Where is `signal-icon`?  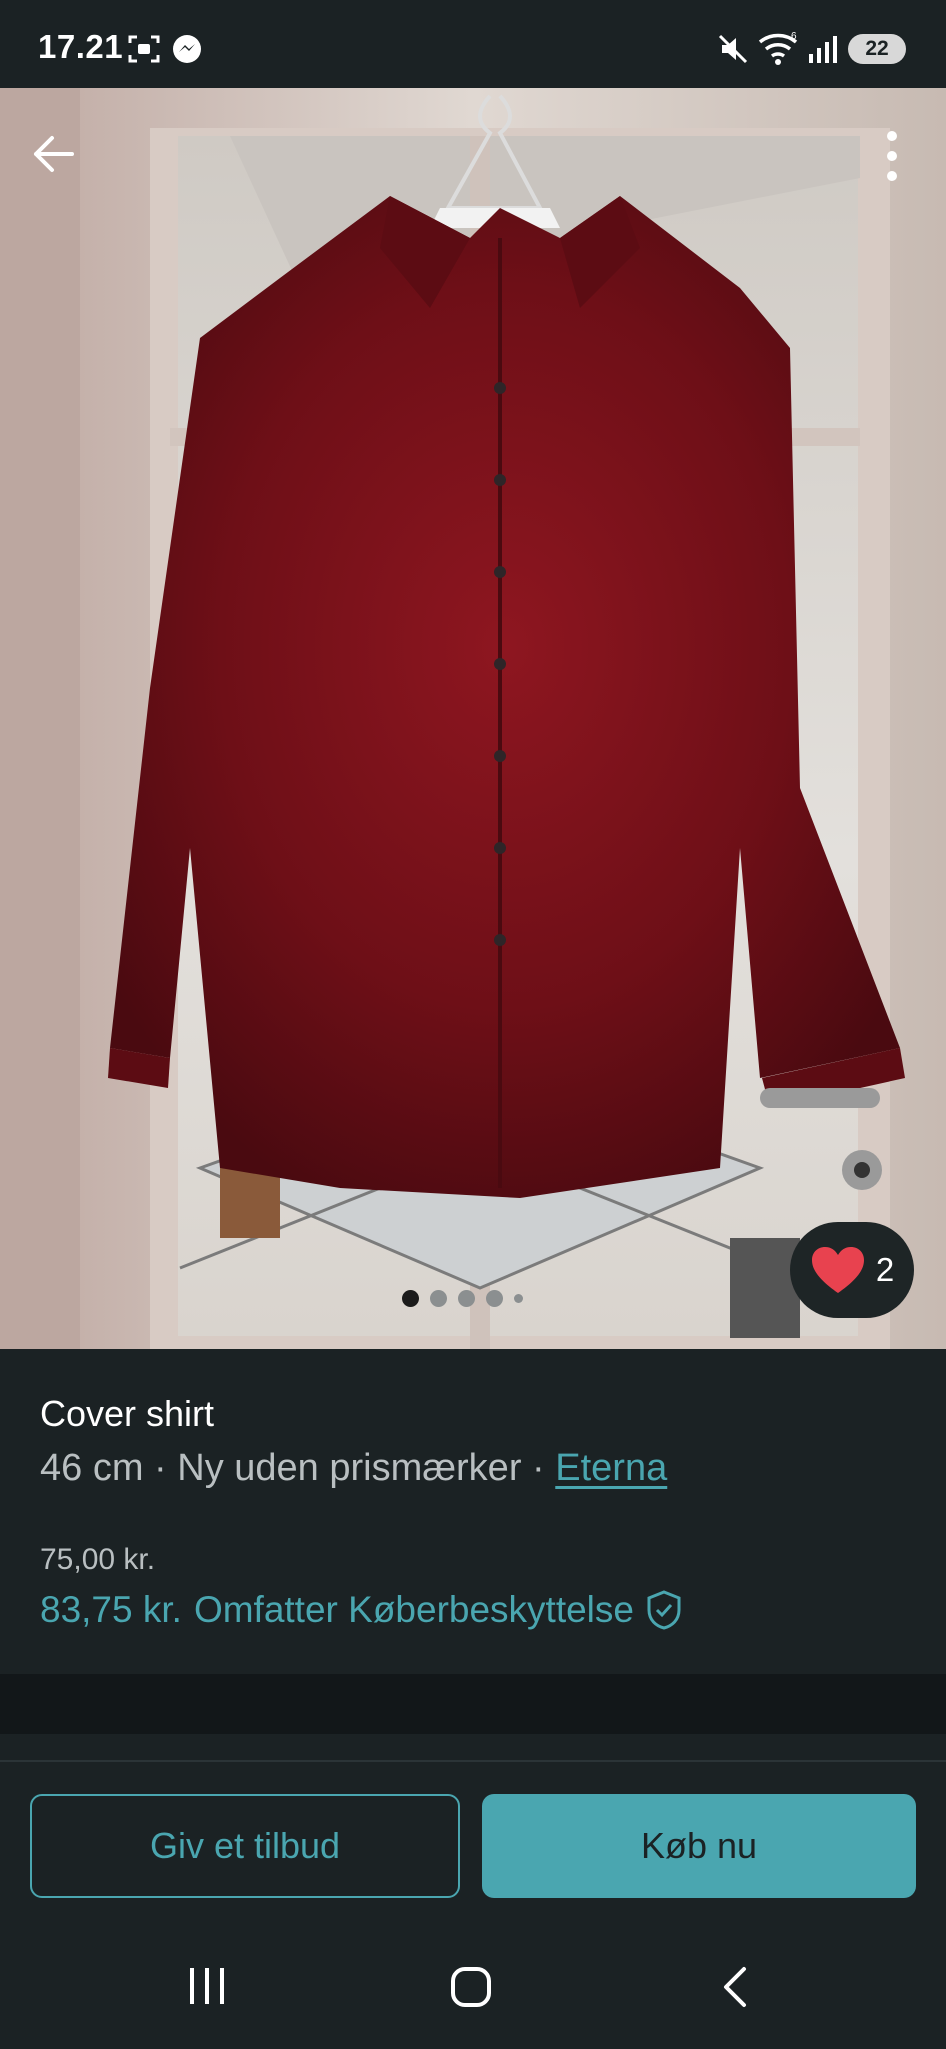
signal-icon is located at coordinates (823, 51).